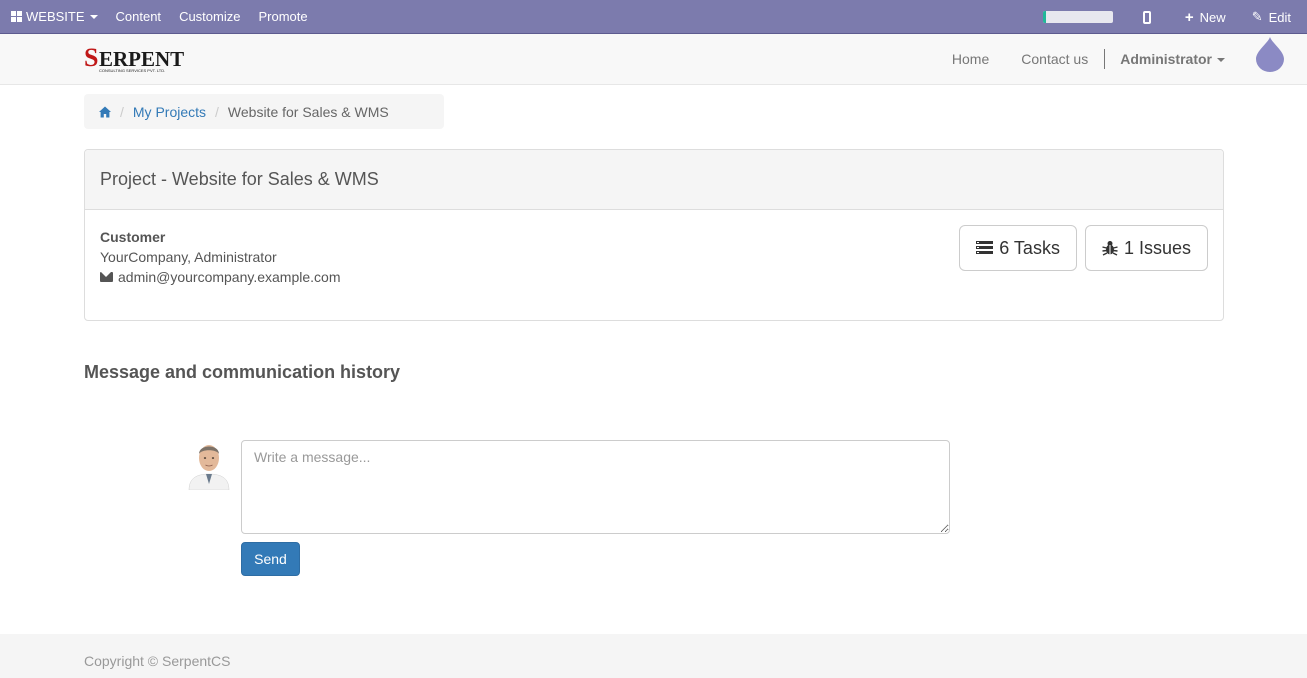 This screenshot has height=678, width=1307. I want to click on project-actions: 6 Tasks 1 Issues, so click(1083, 248).